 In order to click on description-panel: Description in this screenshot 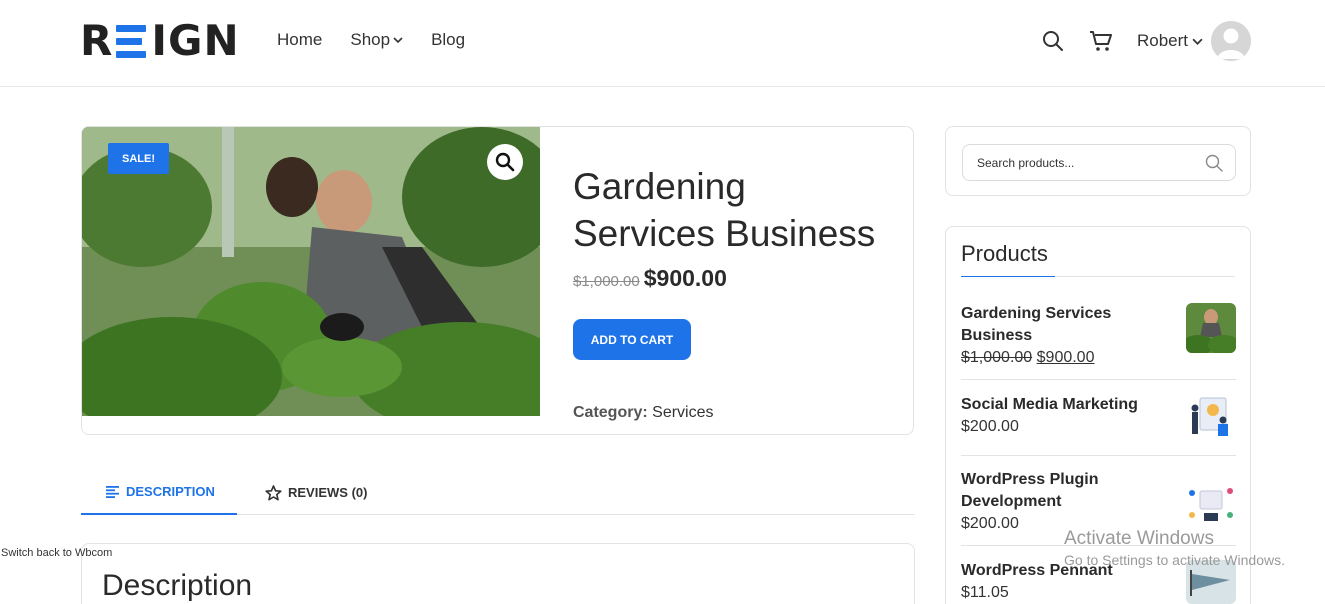, I will do `click(498, 573)`.